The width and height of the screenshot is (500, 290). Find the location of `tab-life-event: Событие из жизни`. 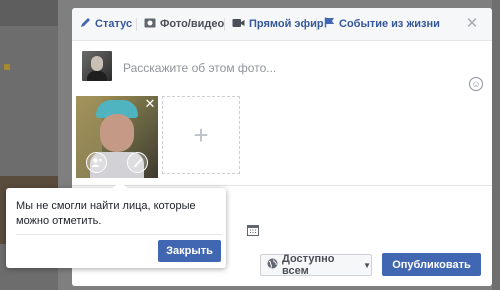

tab-life-event: Событие из жизни is located at coordinates (382, 24).